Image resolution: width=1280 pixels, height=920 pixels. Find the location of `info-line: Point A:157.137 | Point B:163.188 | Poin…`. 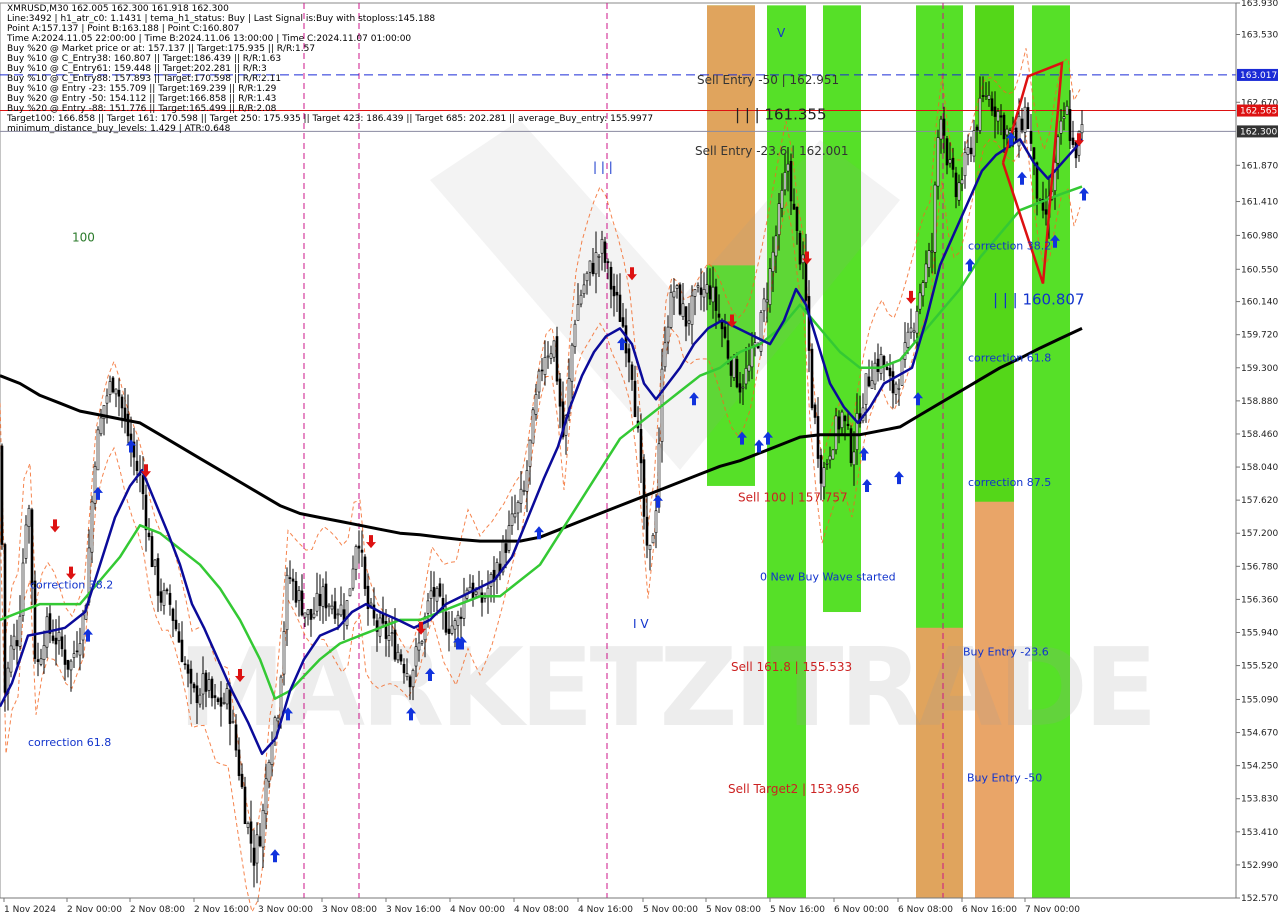

info-line: Point A:157.137 | Point B:163.188 | Poin… is located at coordinates (123, 29).